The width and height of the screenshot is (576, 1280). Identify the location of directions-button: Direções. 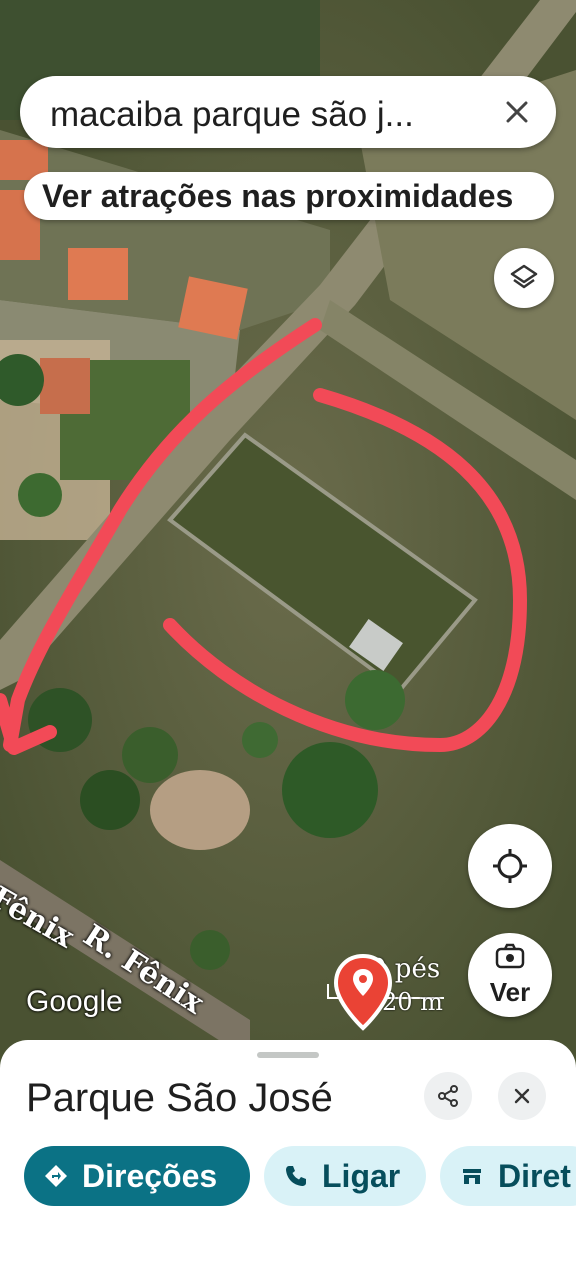
(137, 1176).